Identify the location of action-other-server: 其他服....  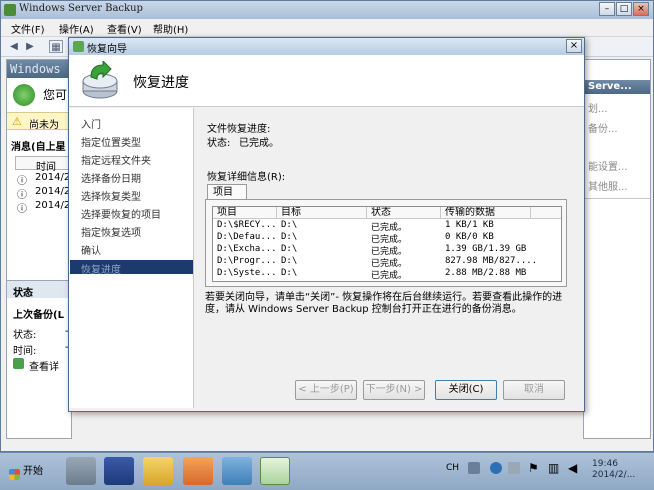
(608, 185).